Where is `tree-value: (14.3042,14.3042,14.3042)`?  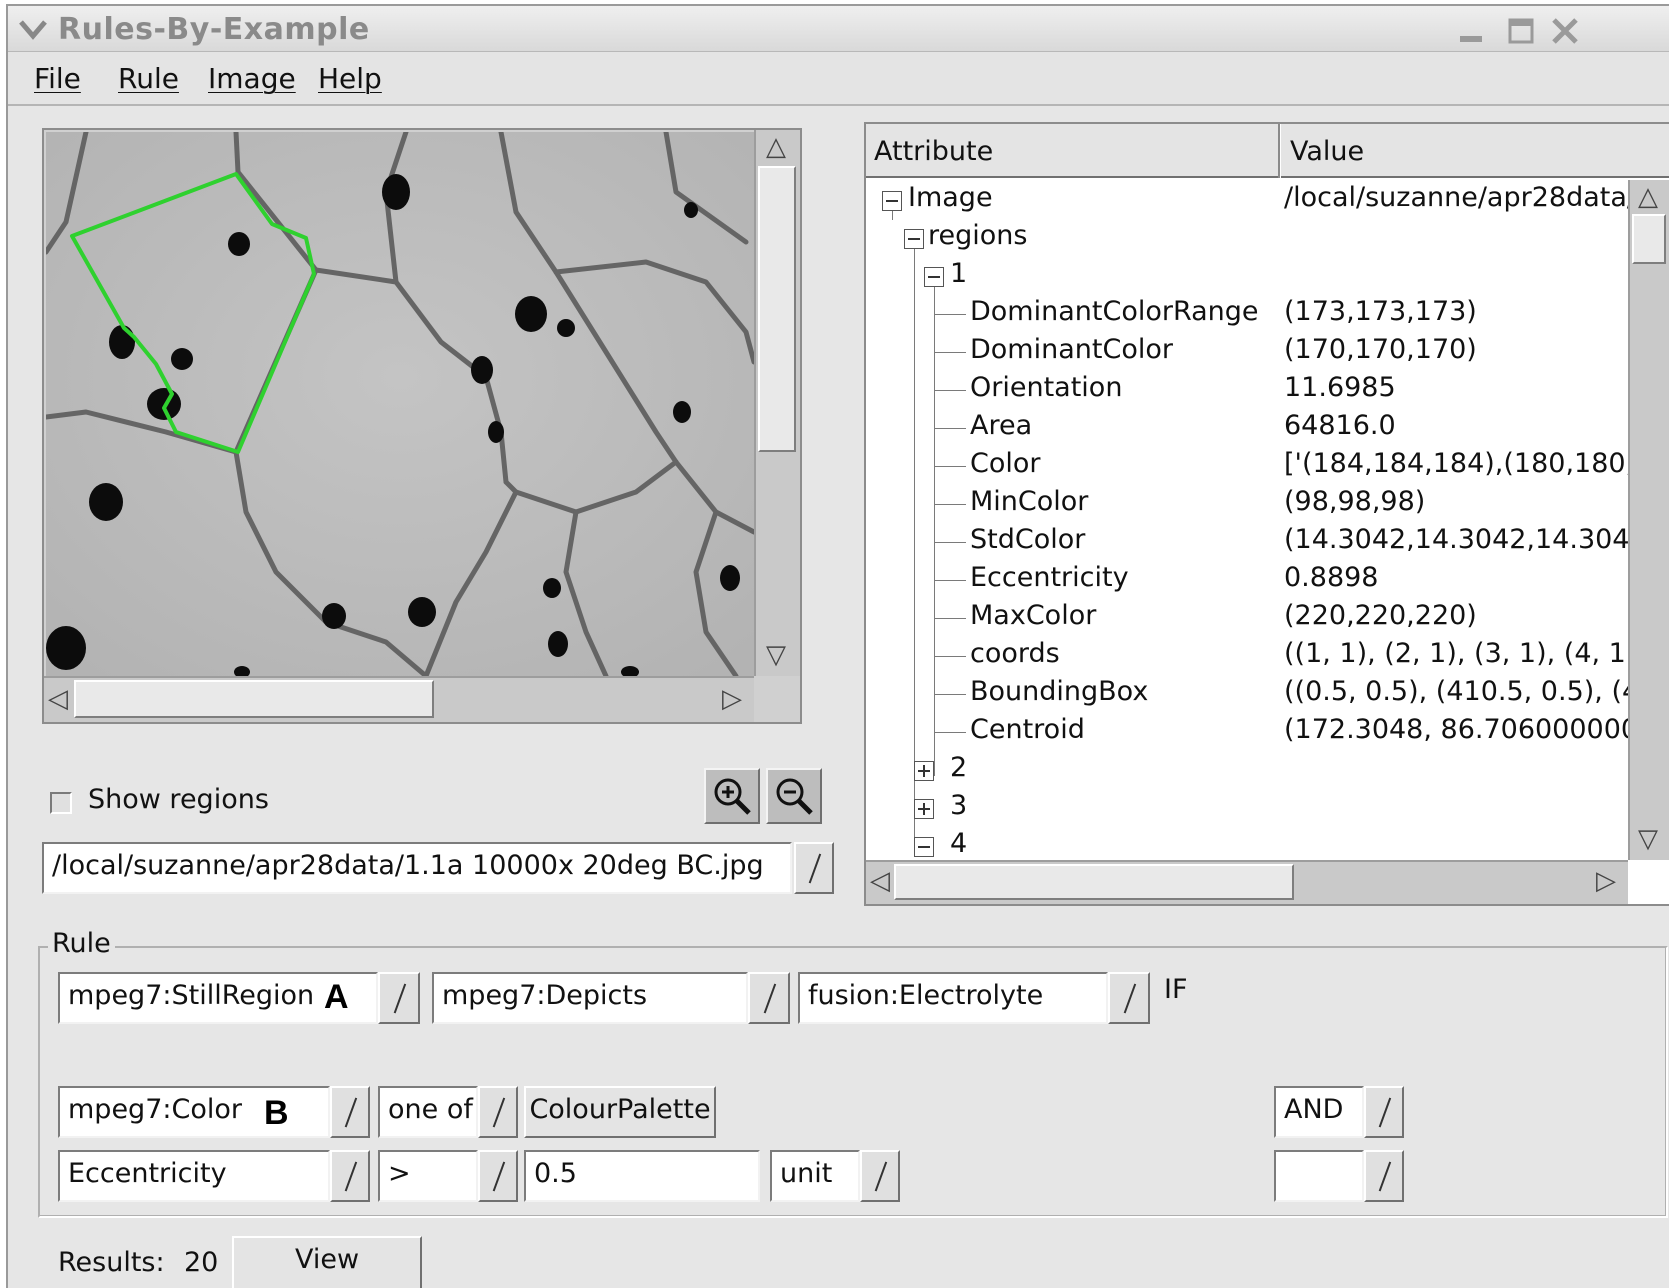
tree-value: (14.3042,14.3042,14.3042) is located at coordinates (1456, 539).